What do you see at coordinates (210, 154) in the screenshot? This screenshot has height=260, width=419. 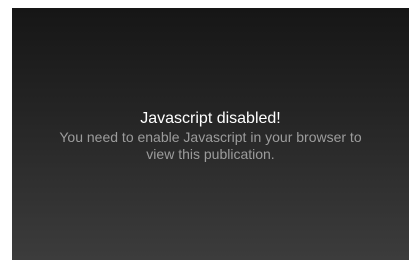 I see `notice-message-line-2: view this publication.` at bounding box center [210, 154].